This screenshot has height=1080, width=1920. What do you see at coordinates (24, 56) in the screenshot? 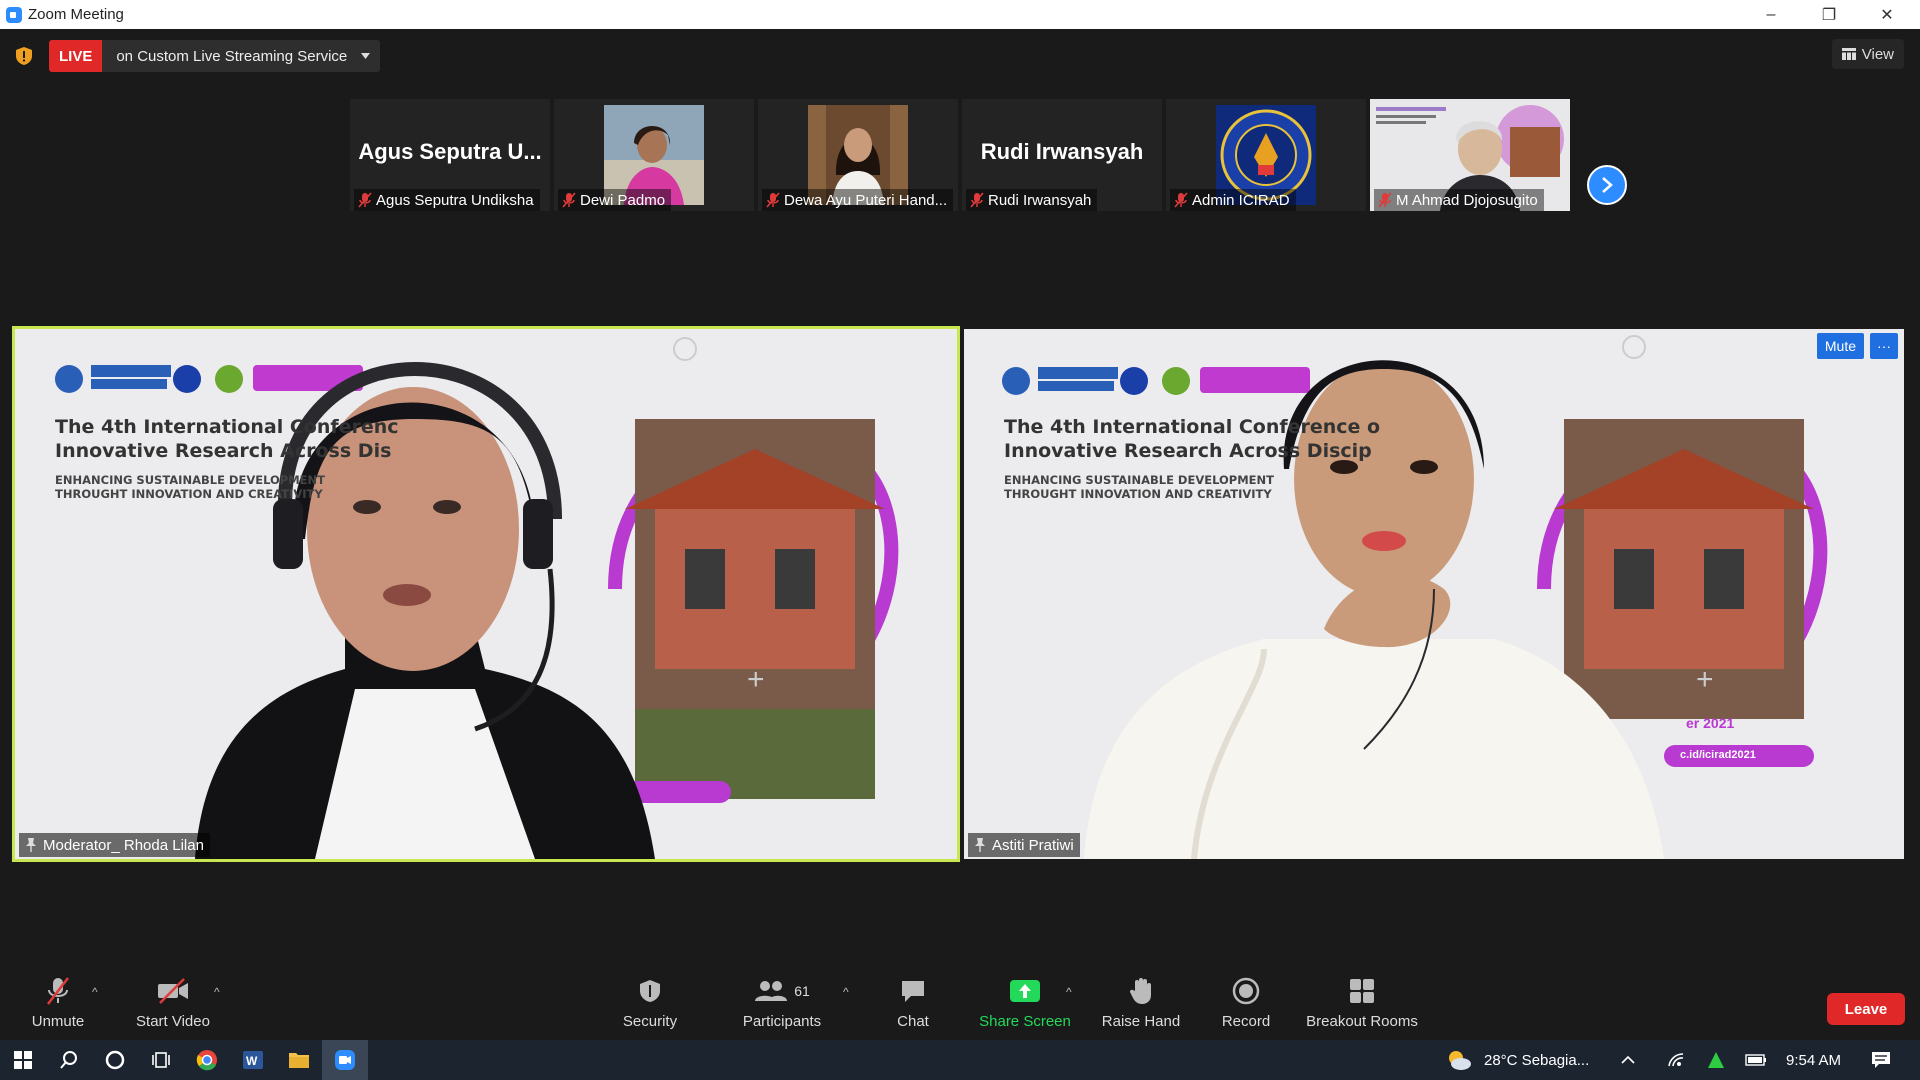
I see `encryption-shield-icon` at bounding box center [24, 56].